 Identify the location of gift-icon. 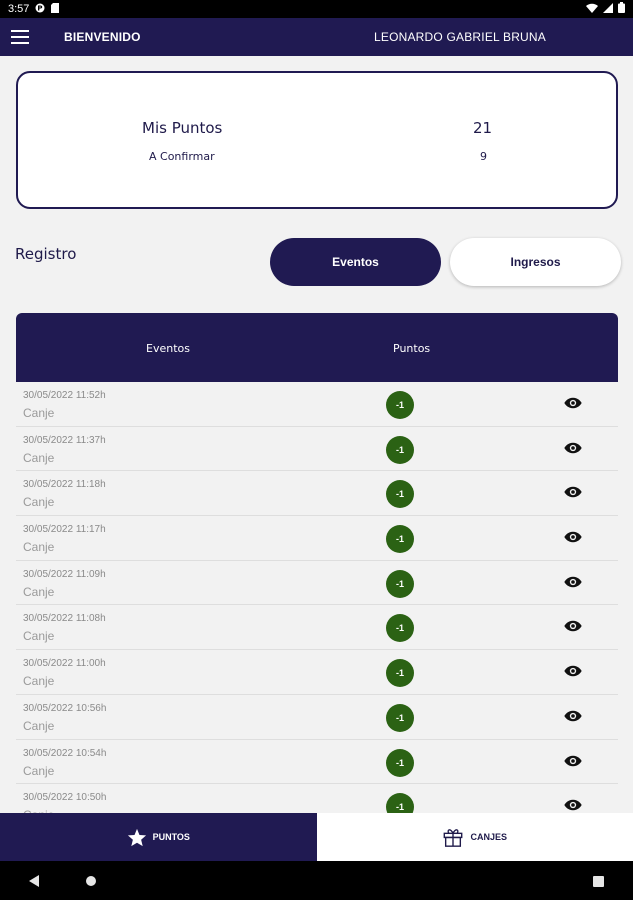
(453, 838).